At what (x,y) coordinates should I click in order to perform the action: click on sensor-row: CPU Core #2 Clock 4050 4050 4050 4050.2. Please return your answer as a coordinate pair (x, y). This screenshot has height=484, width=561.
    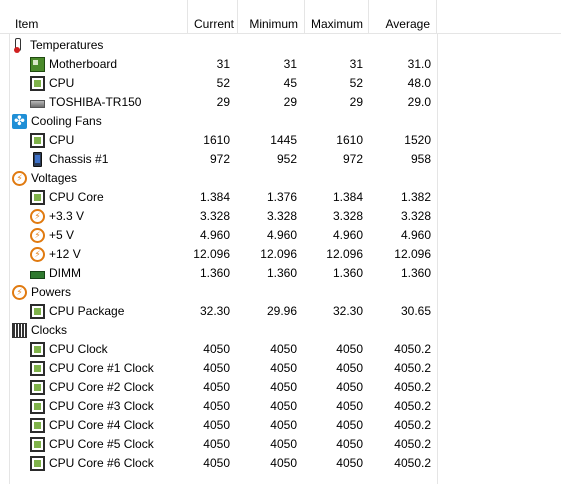
    Looking at the image, I should click on (280, 387).